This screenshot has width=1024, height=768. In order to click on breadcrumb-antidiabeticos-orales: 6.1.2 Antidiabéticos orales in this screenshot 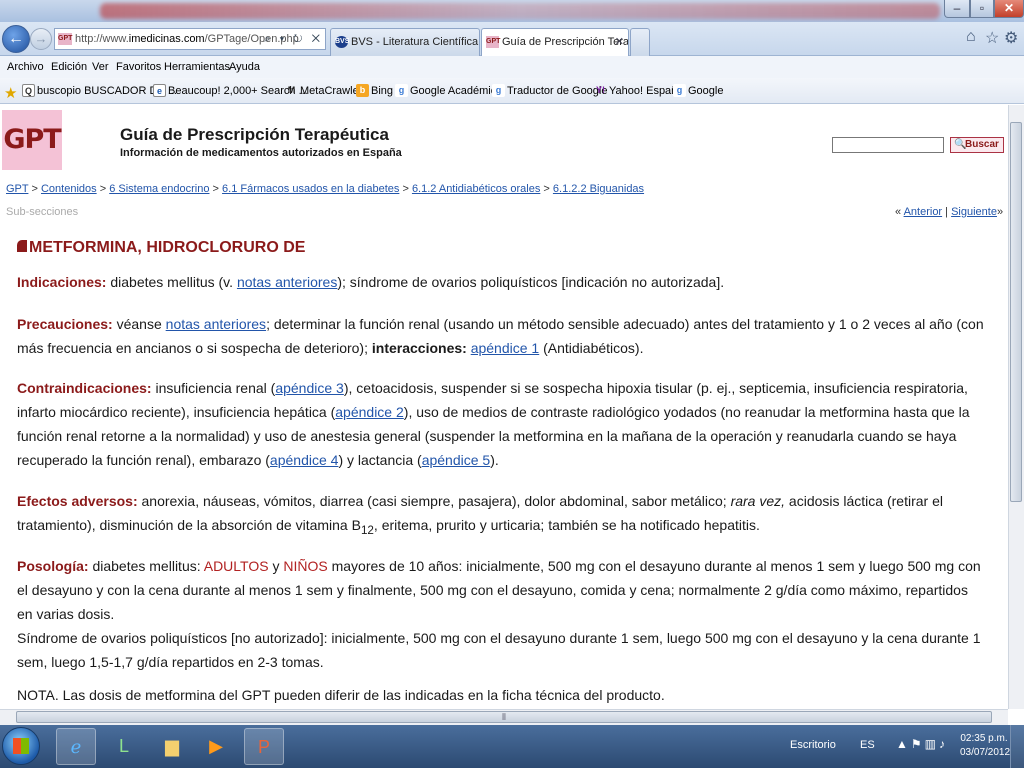, I will do `click(476, 189)`.